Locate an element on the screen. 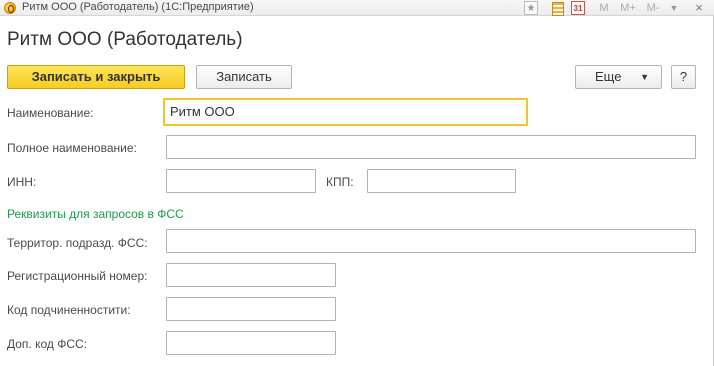 This screenshot has height=366, width=714. reg-number-input is located at coordinates (251, 275).